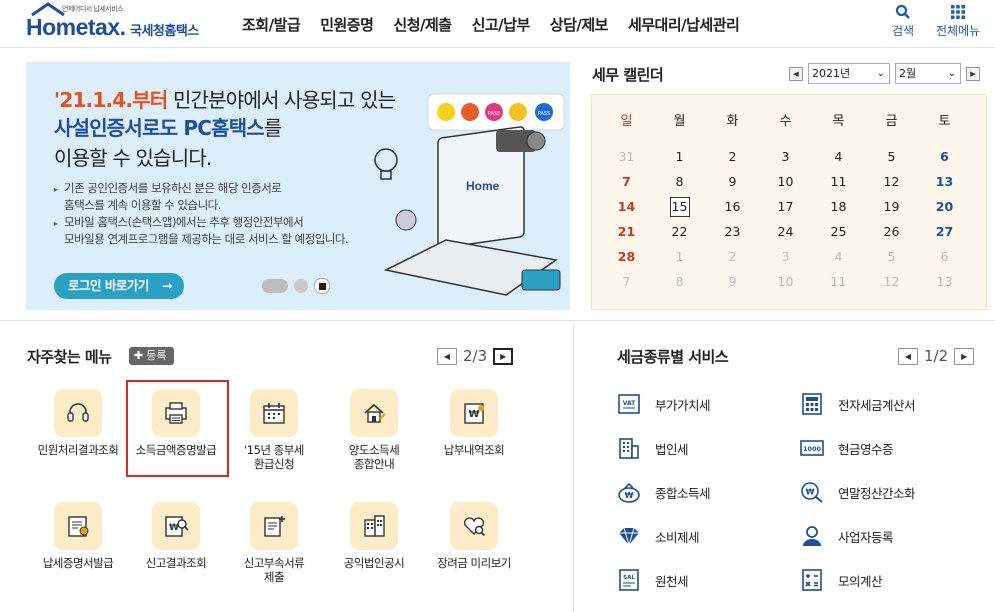 The height and width of the screenshot is (612, 995). What do you see at coordinates (866, 449) in the screenshot?
I see `tax-service-label: 현금영수증` at bounding box center [866, 449].